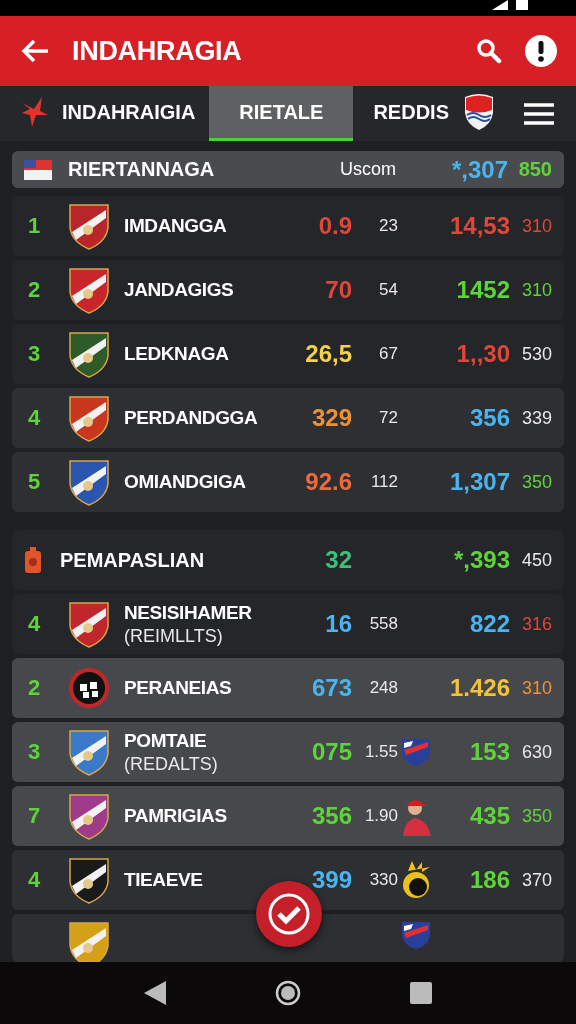  Describe the element at coordinates (489, 51) in the screenshot. I see `search-button` at that location.